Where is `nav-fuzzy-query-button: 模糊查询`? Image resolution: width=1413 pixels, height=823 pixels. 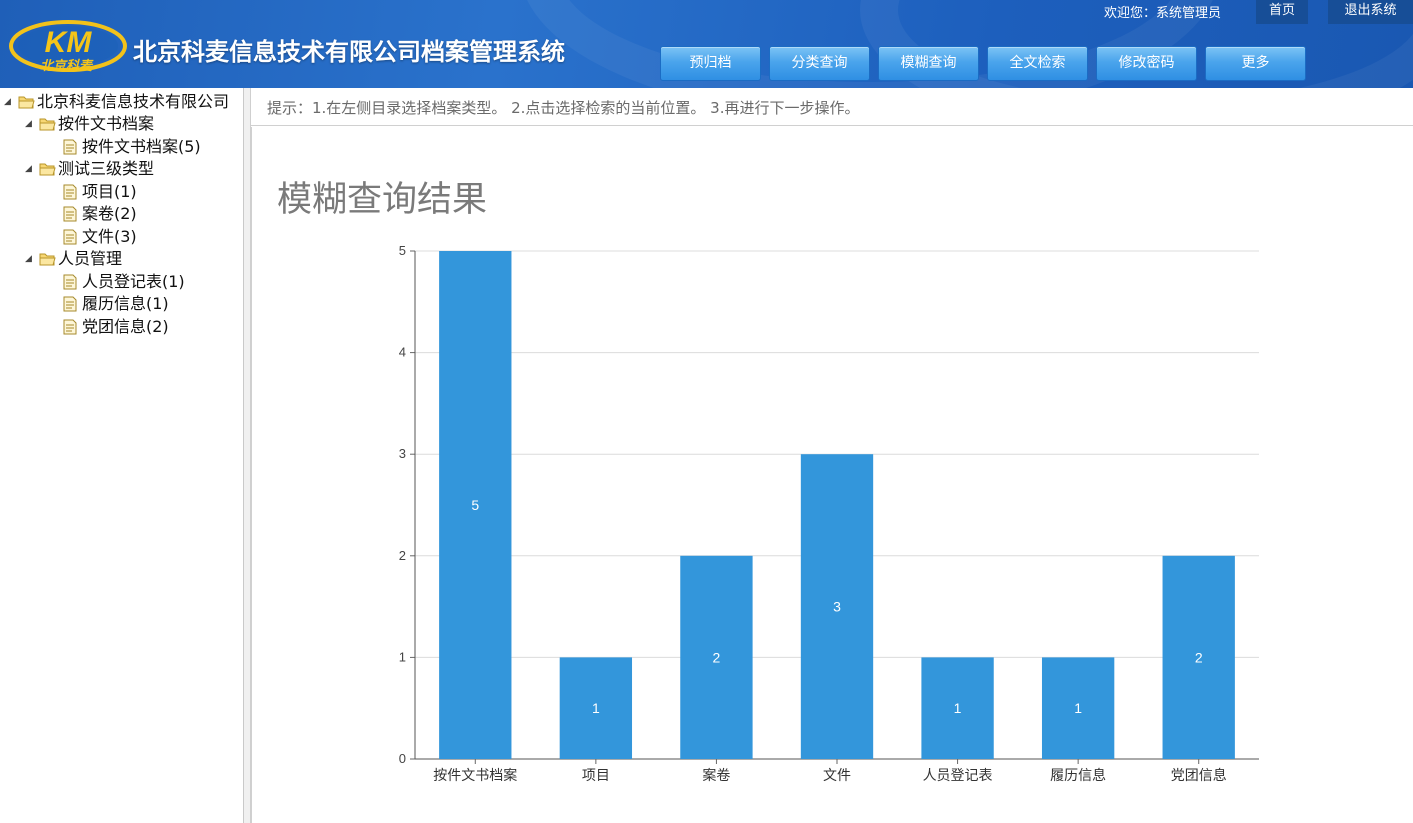
nav-fuzzy-query-button: 模糊查询 is located at coordinates (928, 63).